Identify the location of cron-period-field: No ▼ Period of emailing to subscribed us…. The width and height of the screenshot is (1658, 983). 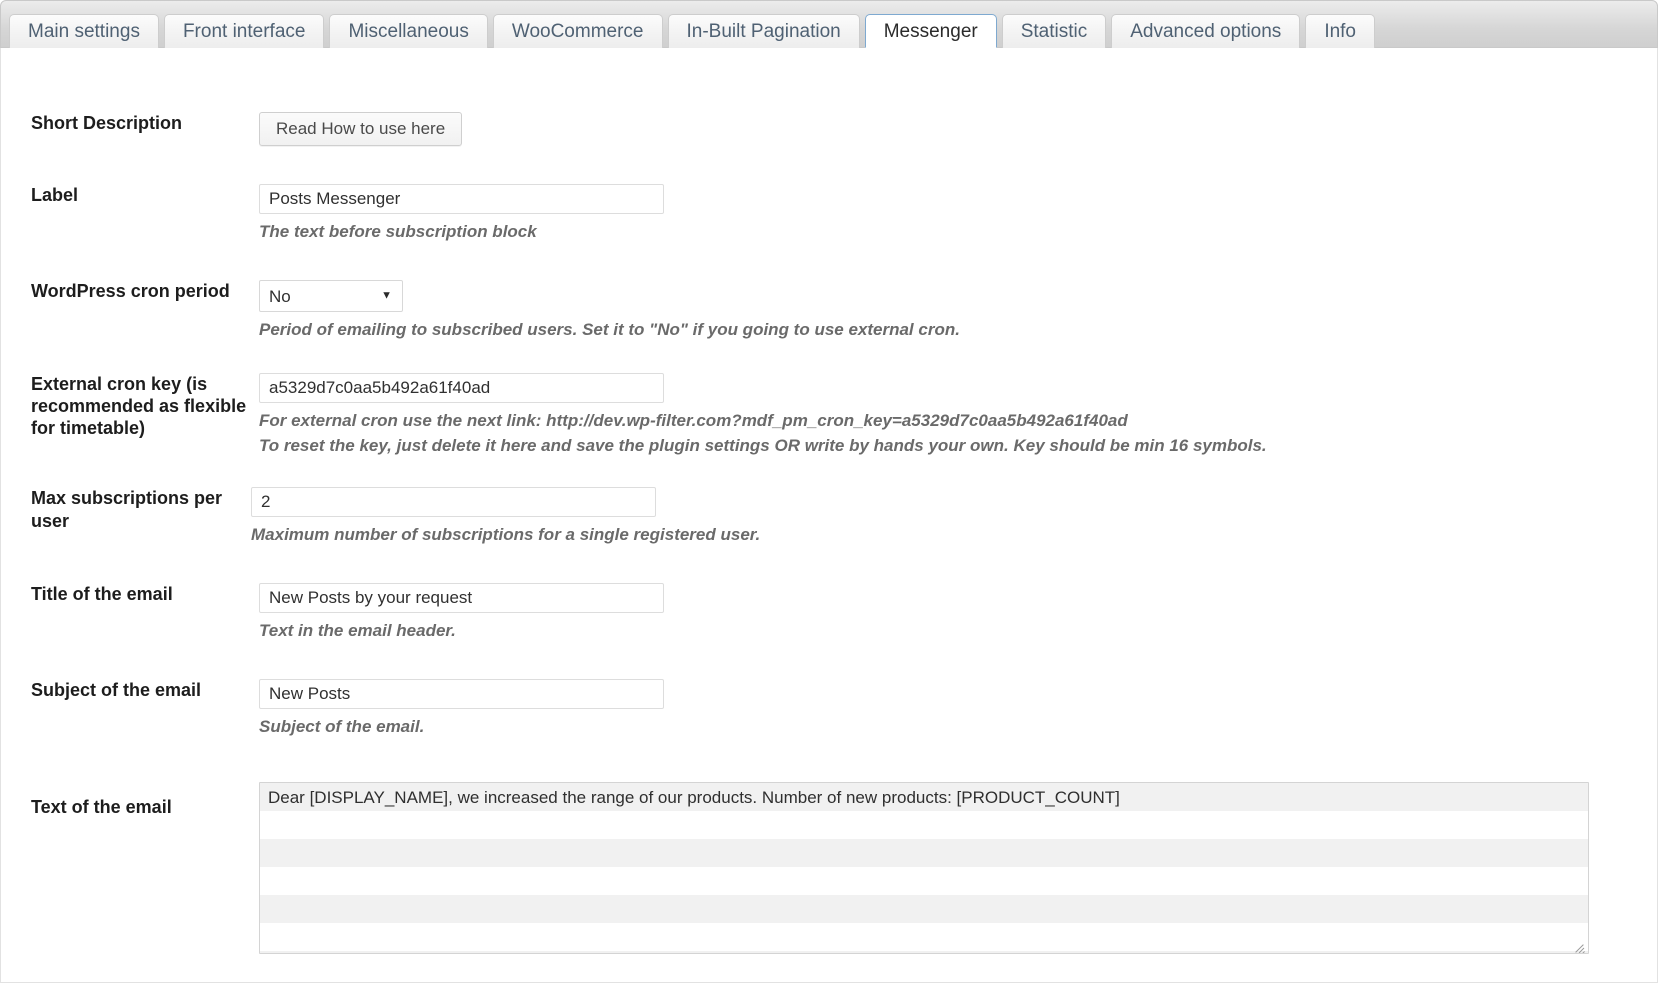
(958, 310).